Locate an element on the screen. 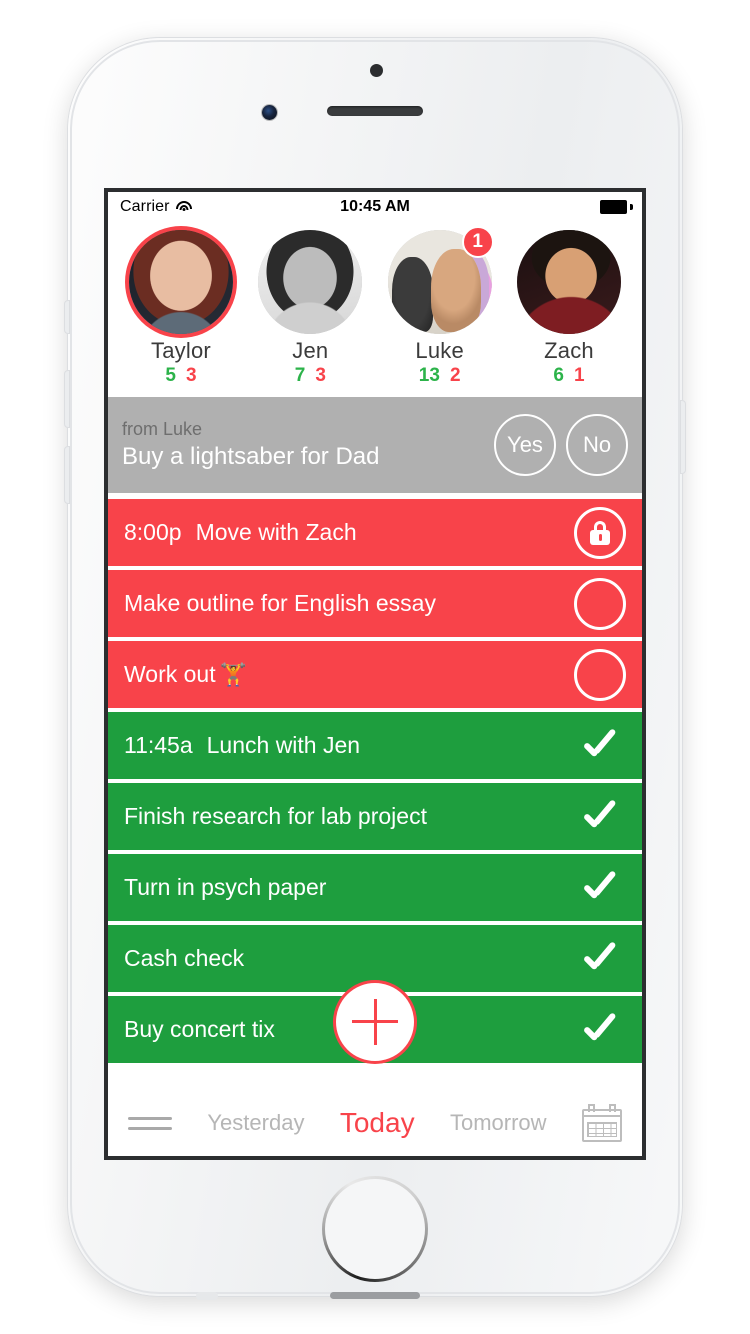  friend-jen: Jen 73 is located at coordinates (310, 308).